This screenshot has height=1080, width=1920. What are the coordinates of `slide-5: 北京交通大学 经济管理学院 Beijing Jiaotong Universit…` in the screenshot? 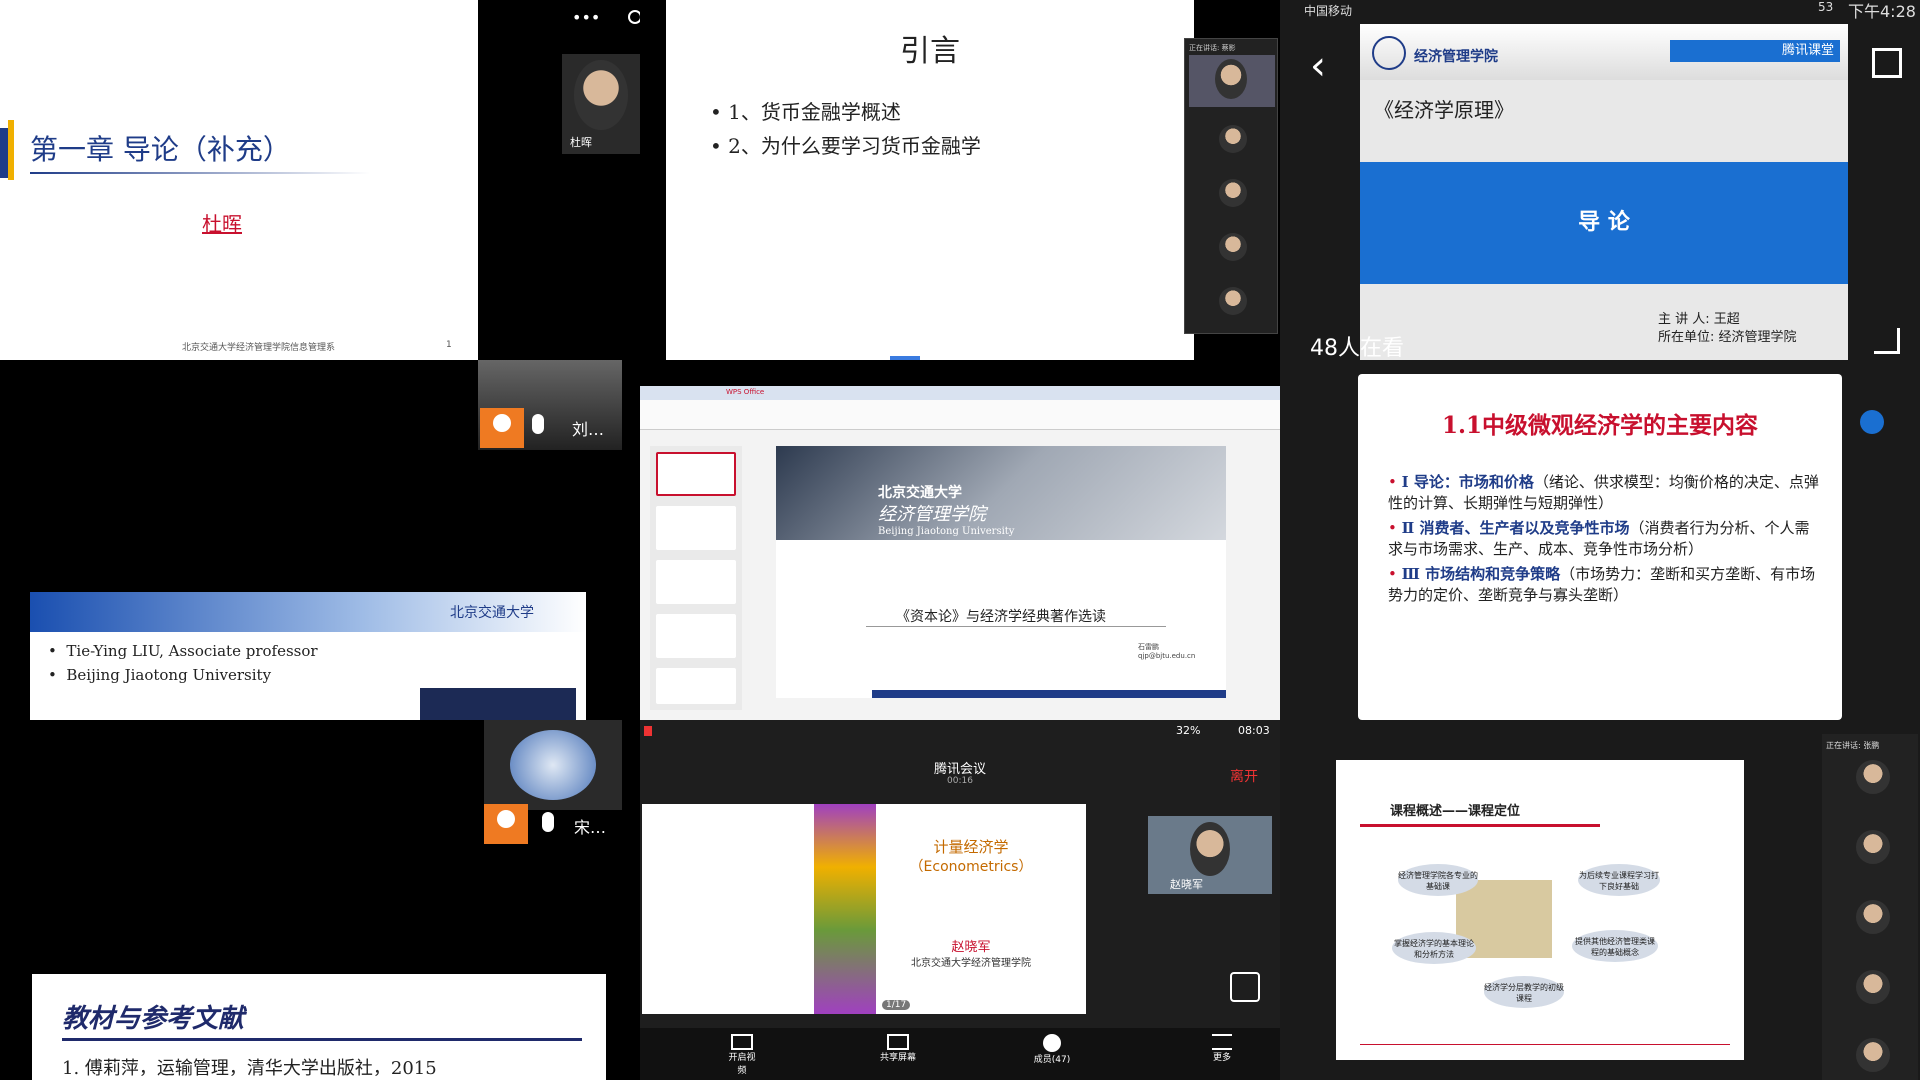 It's located at (1001, 572).